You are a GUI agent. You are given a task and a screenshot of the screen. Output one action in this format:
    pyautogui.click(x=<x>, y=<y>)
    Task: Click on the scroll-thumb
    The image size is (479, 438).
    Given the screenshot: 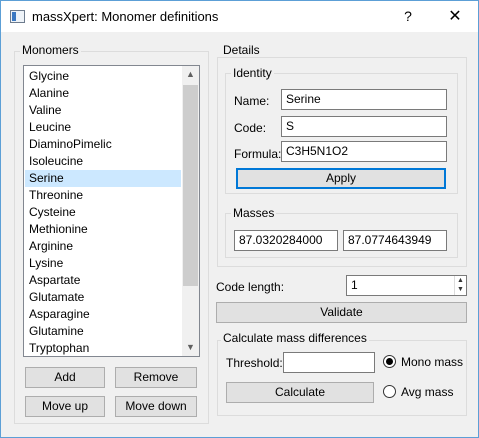 What is the action you would take?
    pyautogui.click(x=190, y=185)
    